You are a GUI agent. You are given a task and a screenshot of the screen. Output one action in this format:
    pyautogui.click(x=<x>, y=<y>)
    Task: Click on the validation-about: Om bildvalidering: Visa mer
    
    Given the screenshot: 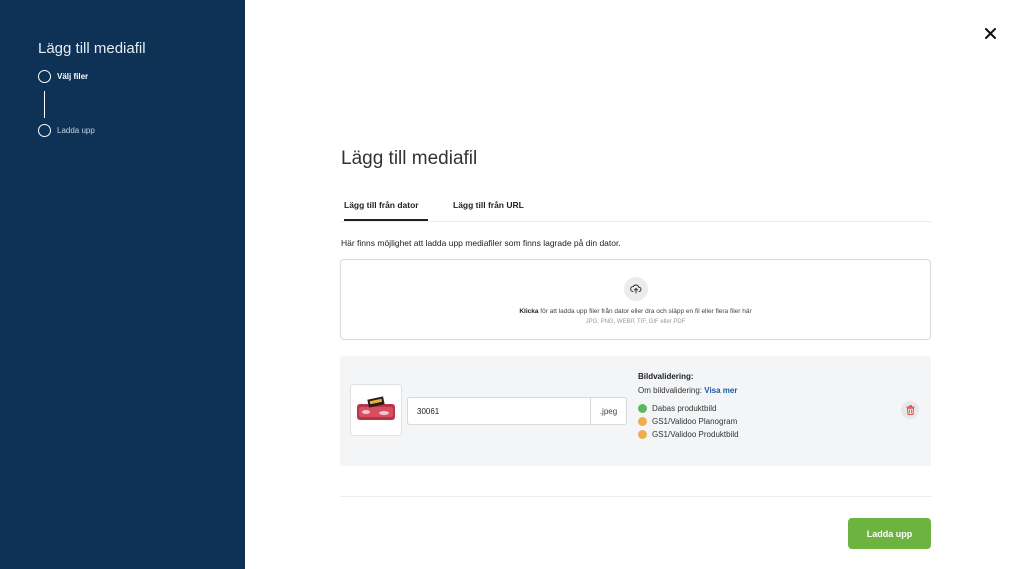 What is the action you would take?
    pyautogui.click(x=688, y=390)
    